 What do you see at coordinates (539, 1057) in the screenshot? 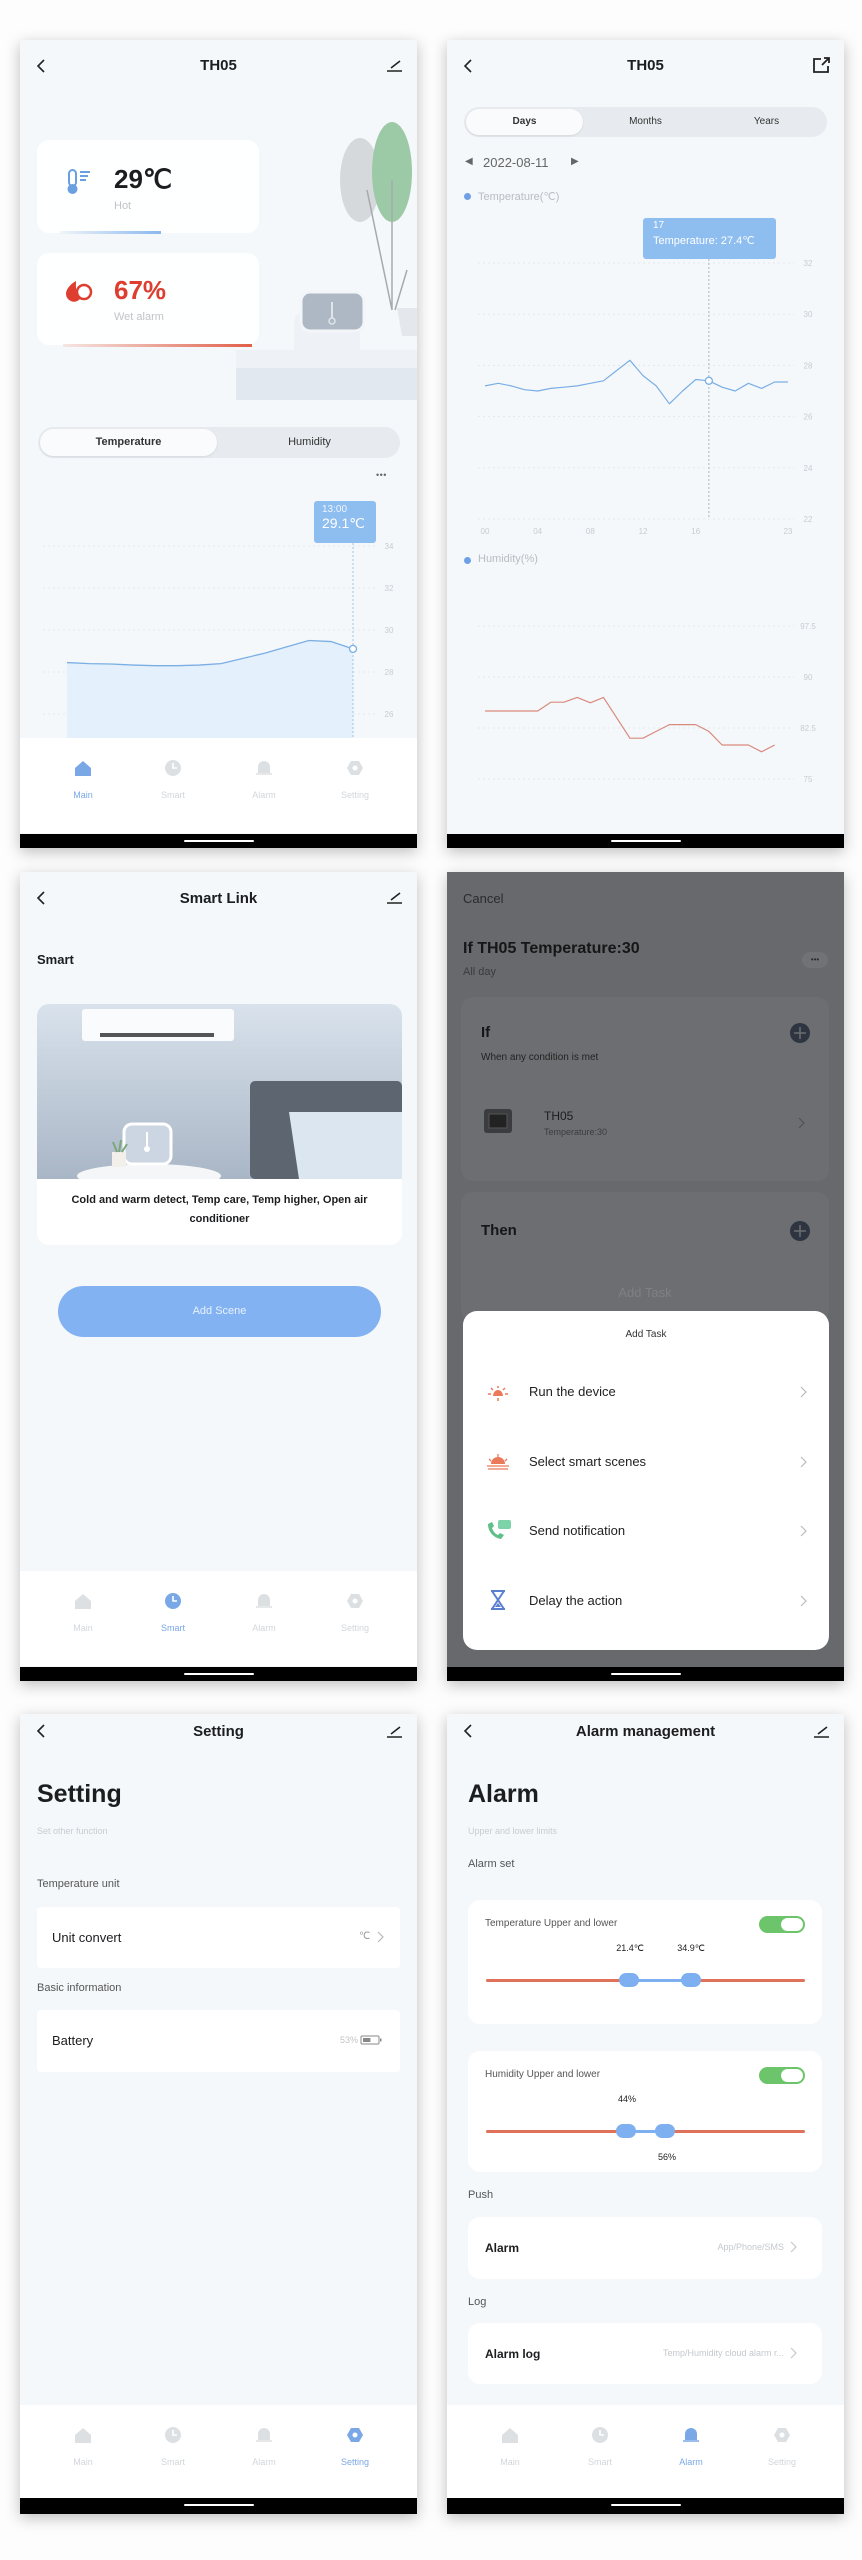
I see `condition-mode-dropdown: When any condition is met` at bounding box center [539, 1057].